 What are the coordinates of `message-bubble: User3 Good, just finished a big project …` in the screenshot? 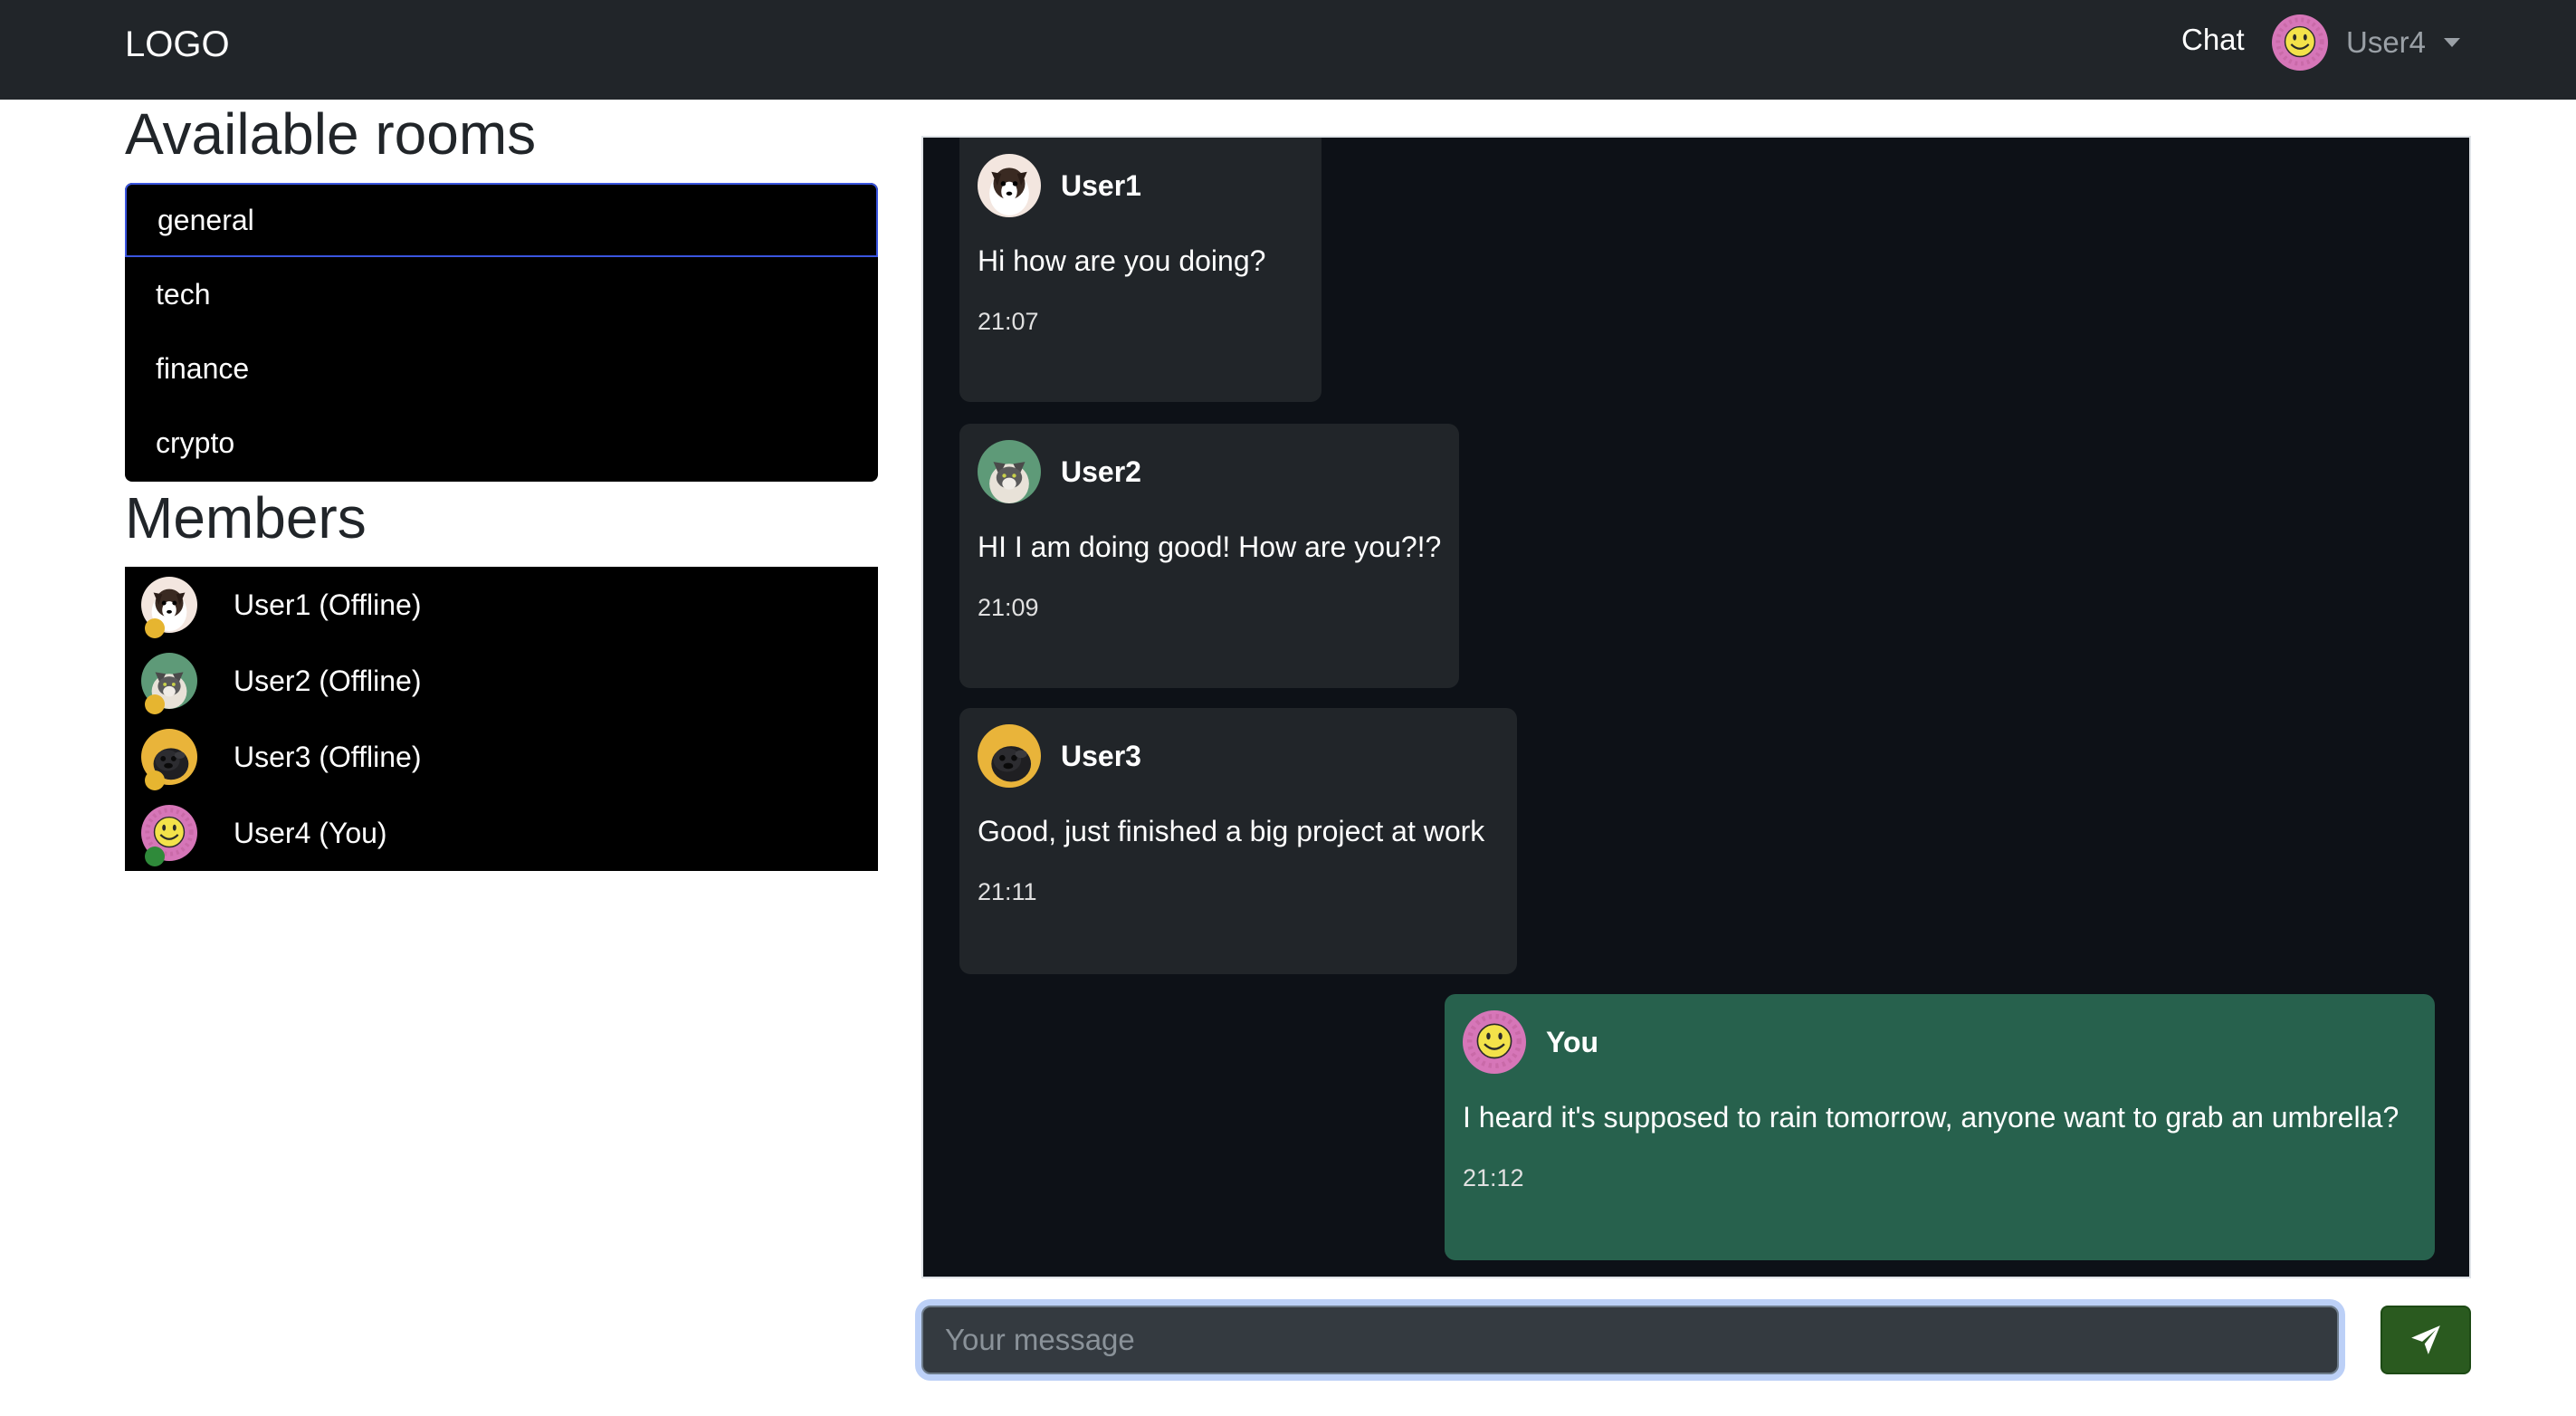 It's located at (1238, 841).